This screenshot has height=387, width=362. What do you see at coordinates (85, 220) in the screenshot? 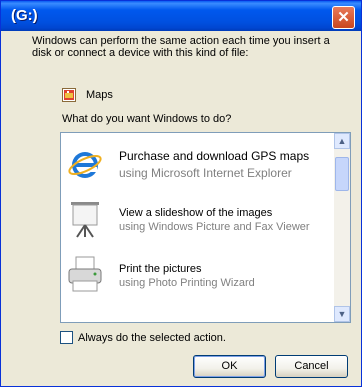
I see `projector-screen-icon` at bounding box center [85, 220].